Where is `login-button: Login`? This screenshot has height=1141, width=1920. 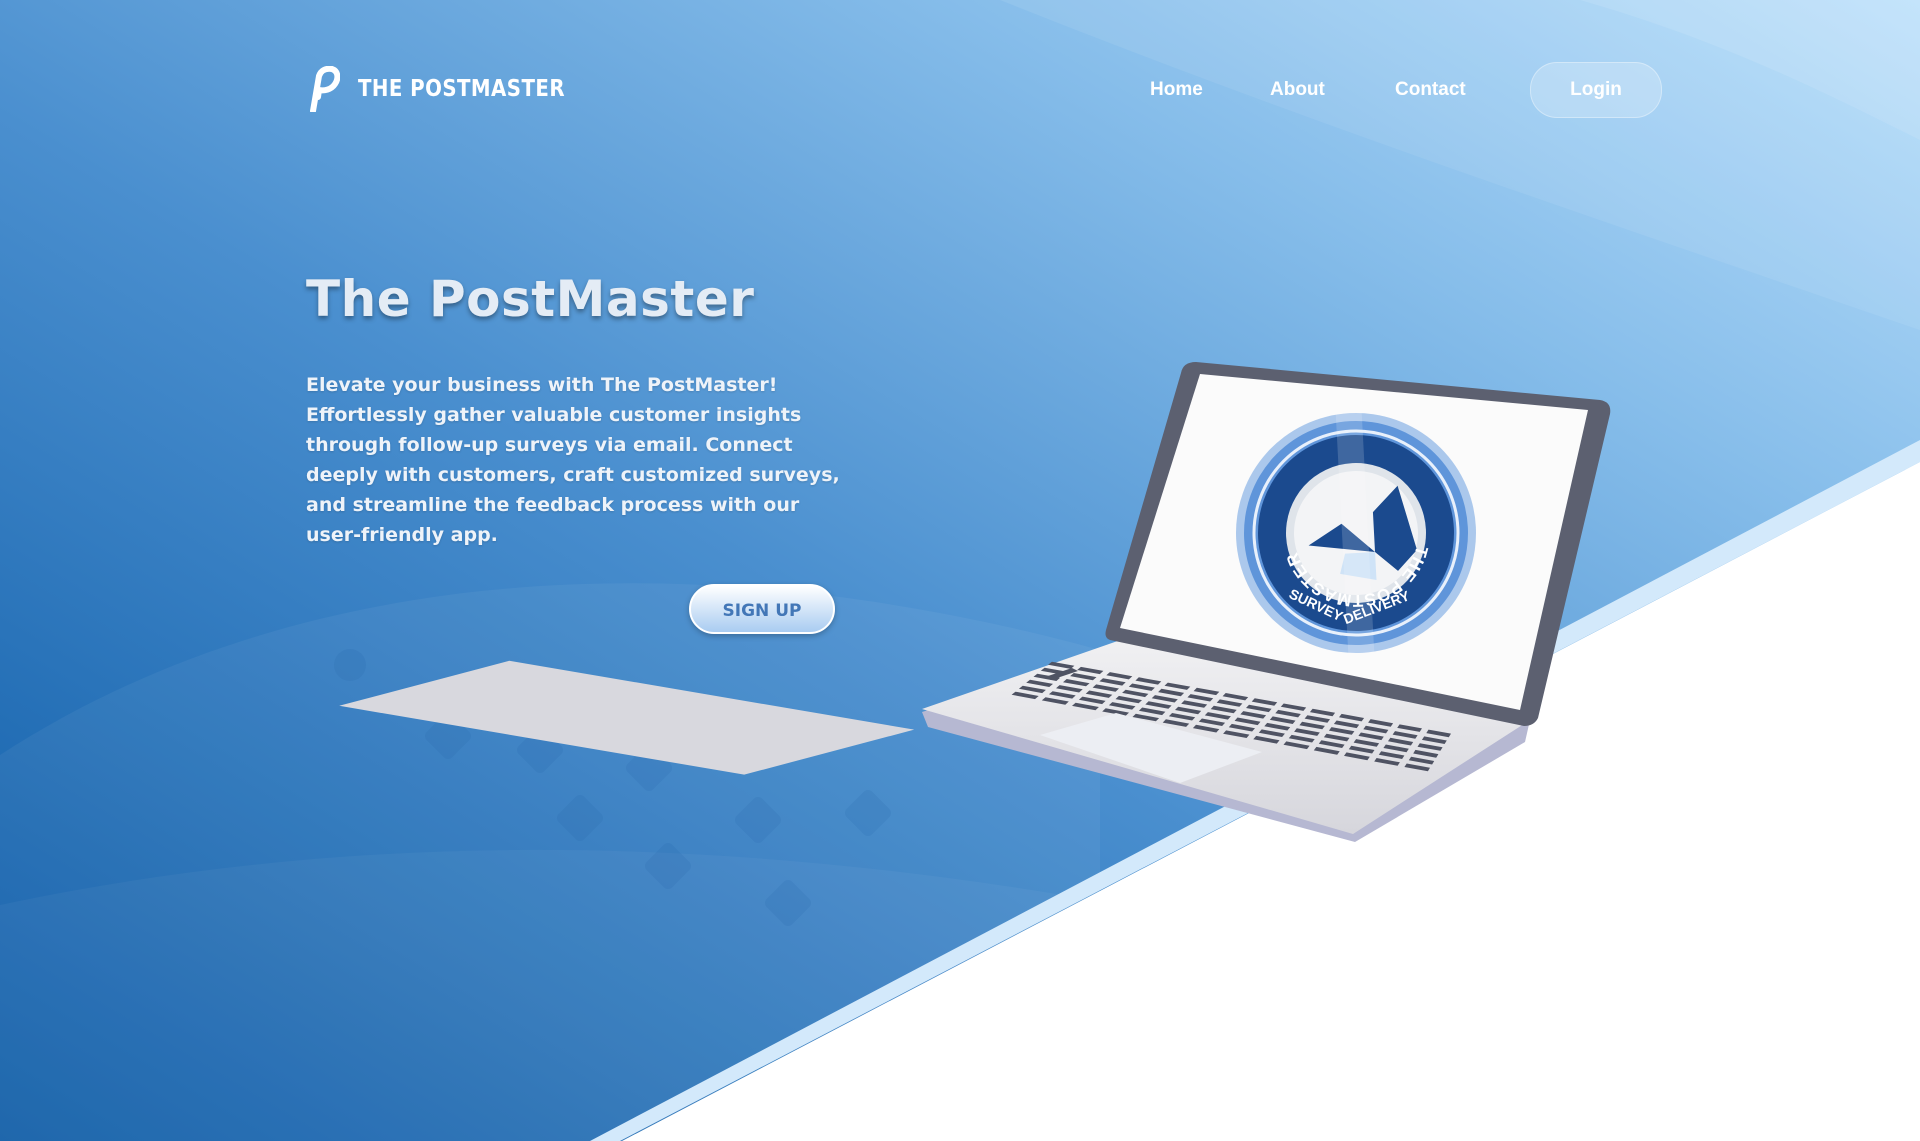
login-button: Login is located at coordinates (1596, 90).